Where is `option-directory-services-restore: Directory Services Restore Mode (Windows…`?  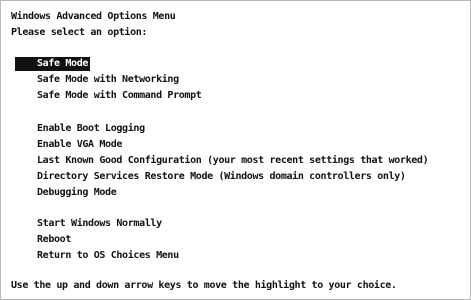 option-directory-services-restore: Directory Services Restore Mode (Windows… is located at coordinates (221, 177).